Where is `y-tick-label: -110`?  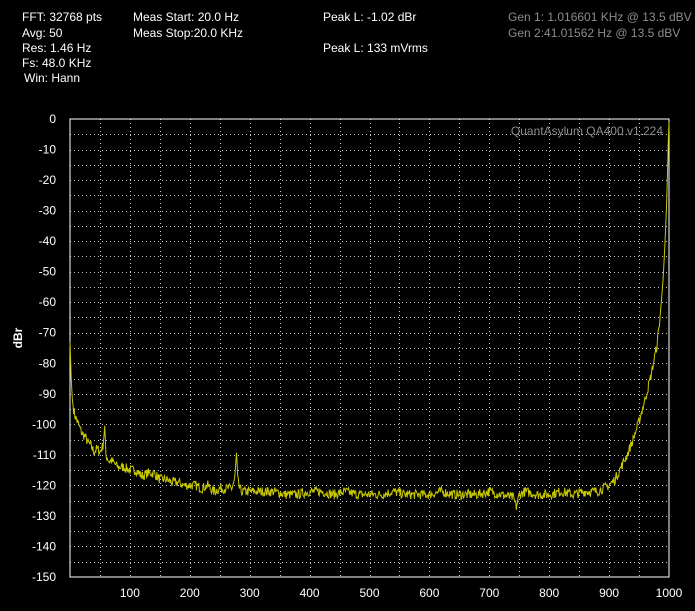
y-tick-label: -110 is located at coordinates (44, 455).